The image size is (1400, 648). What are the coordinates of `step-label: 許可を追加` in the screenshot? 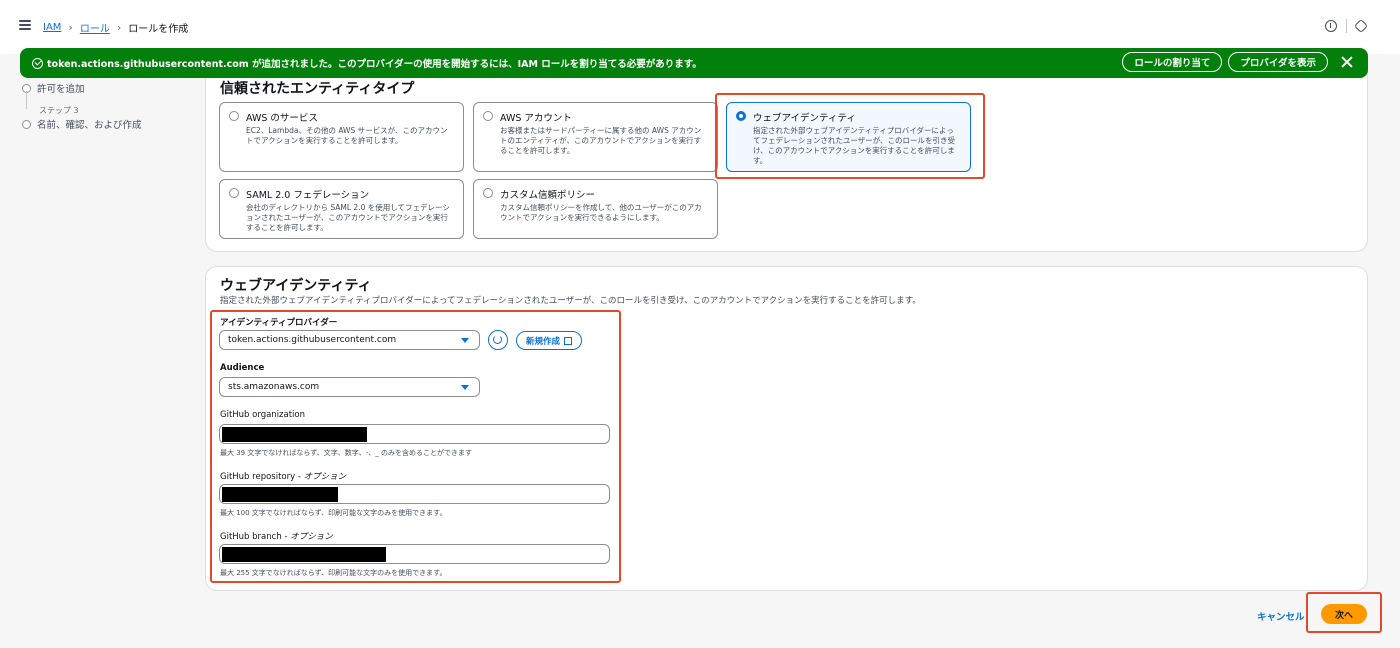 It's located at (61, 89).